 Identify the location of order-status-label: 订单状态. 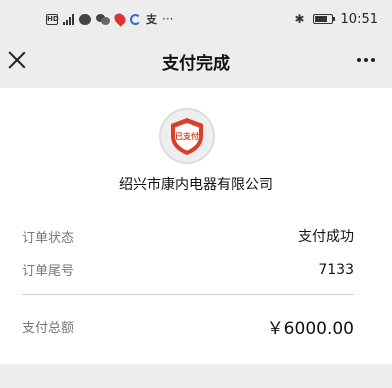
(48, 238).